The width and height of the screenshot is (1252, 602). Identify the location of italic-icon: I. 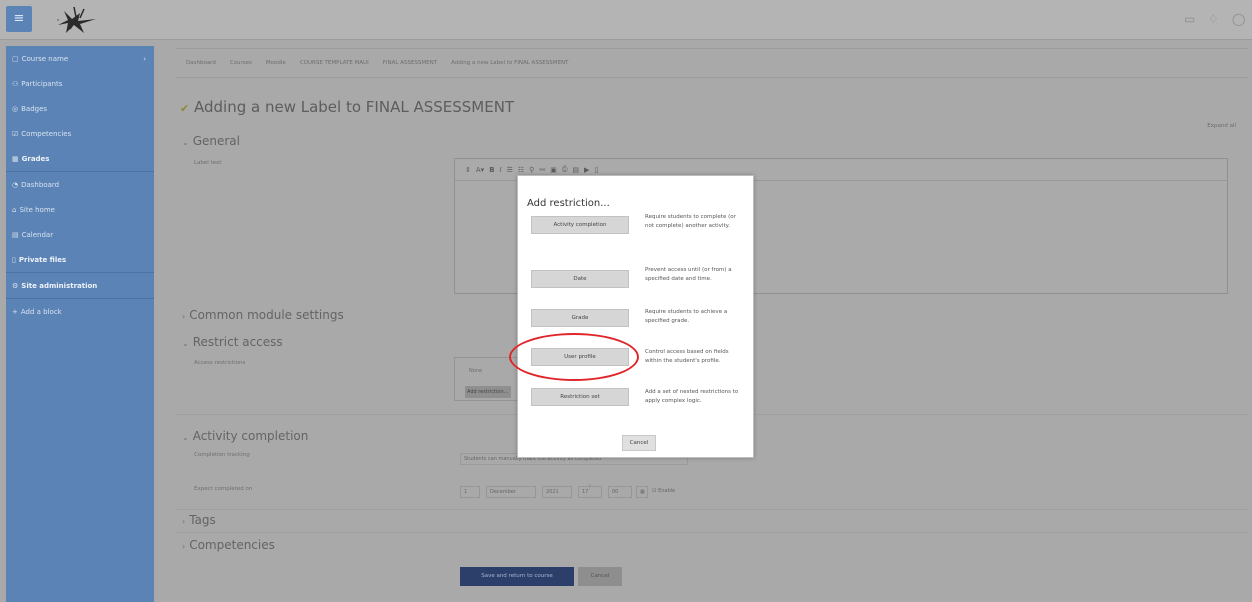
(501, 170).